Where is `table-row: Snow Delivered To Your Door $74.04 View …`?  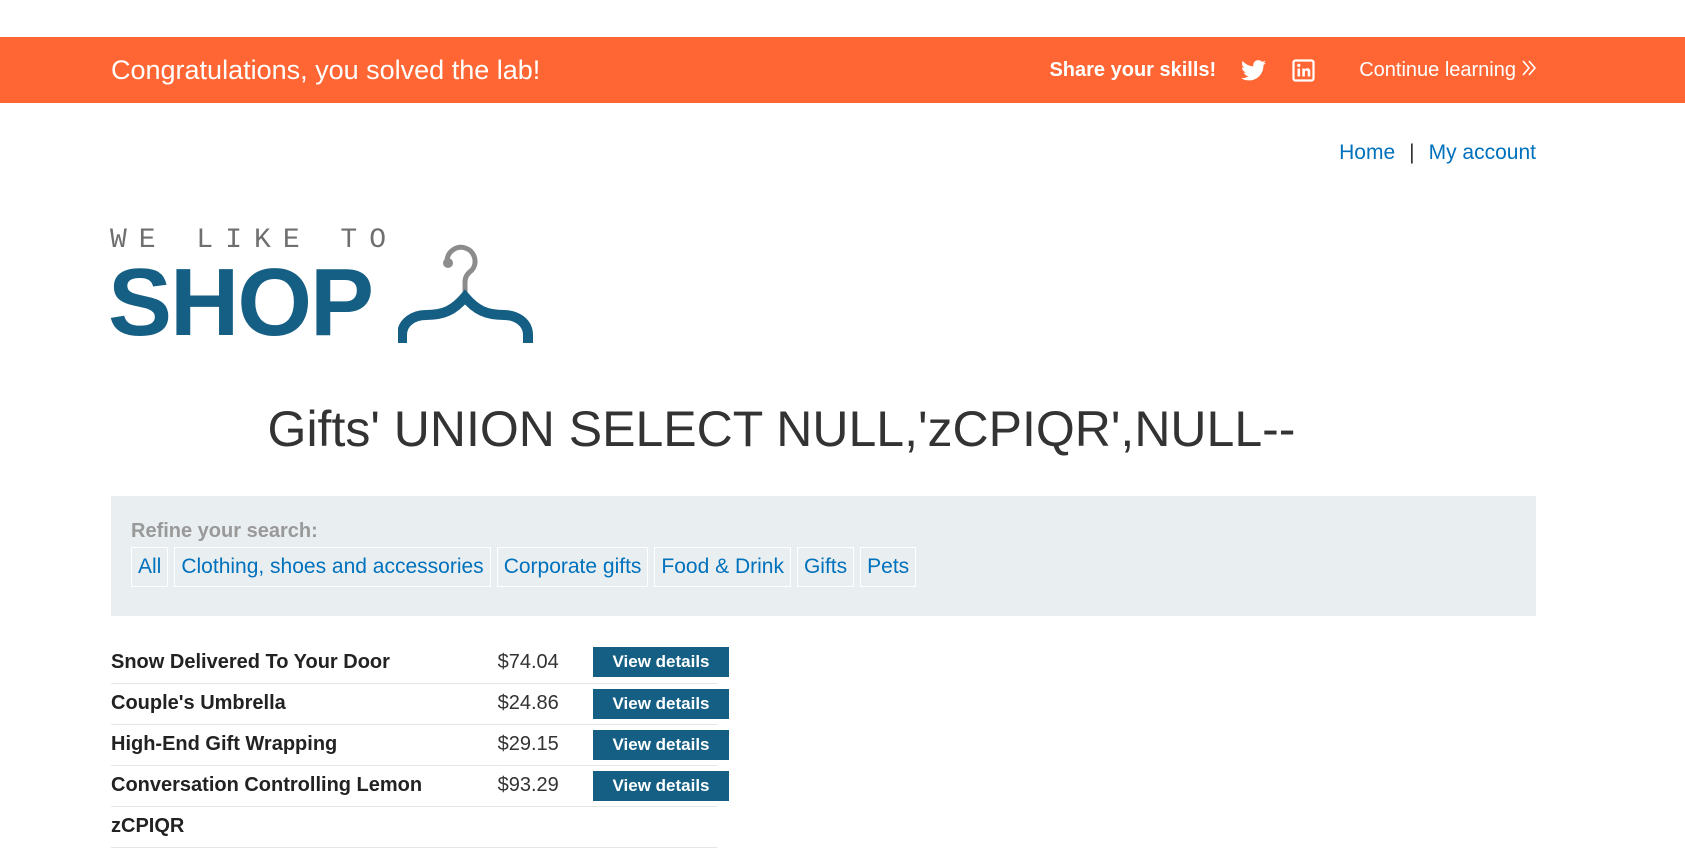
table-row: Snow Delivered To Your Door $74.04 View … is located at coordinates (420, 662).